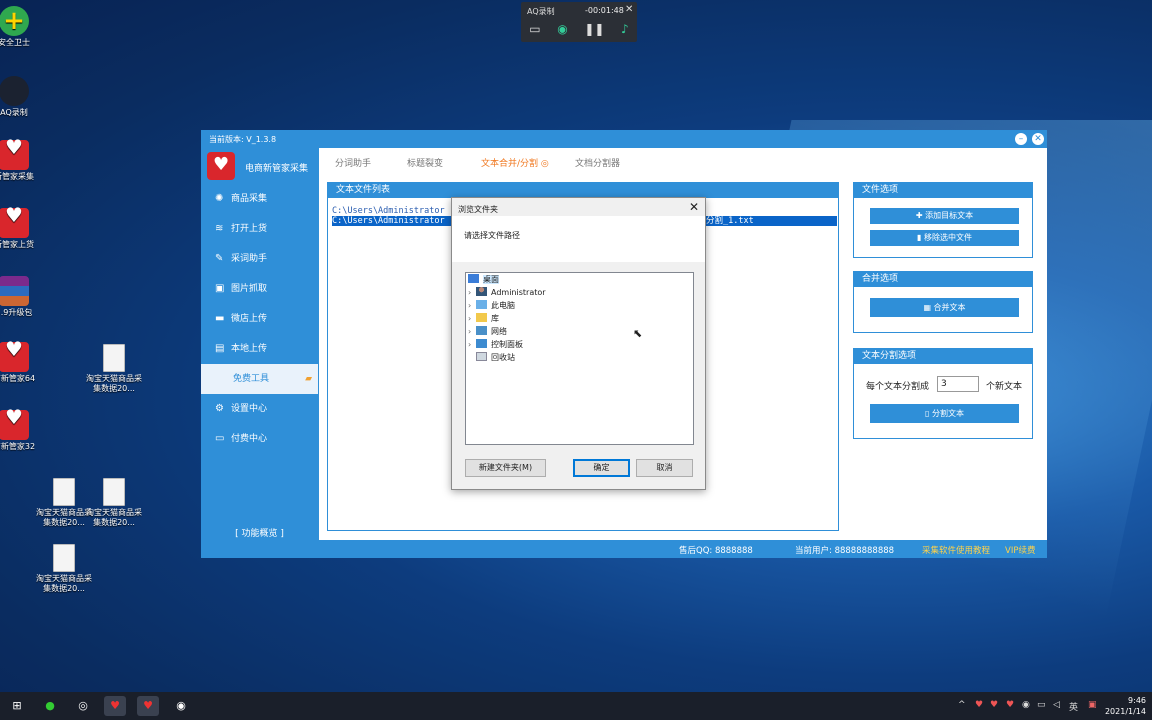 This screenshot has height=720, width=1152. I want to click on desktop-icon-360: + 安全卫士, so click(22, 27).